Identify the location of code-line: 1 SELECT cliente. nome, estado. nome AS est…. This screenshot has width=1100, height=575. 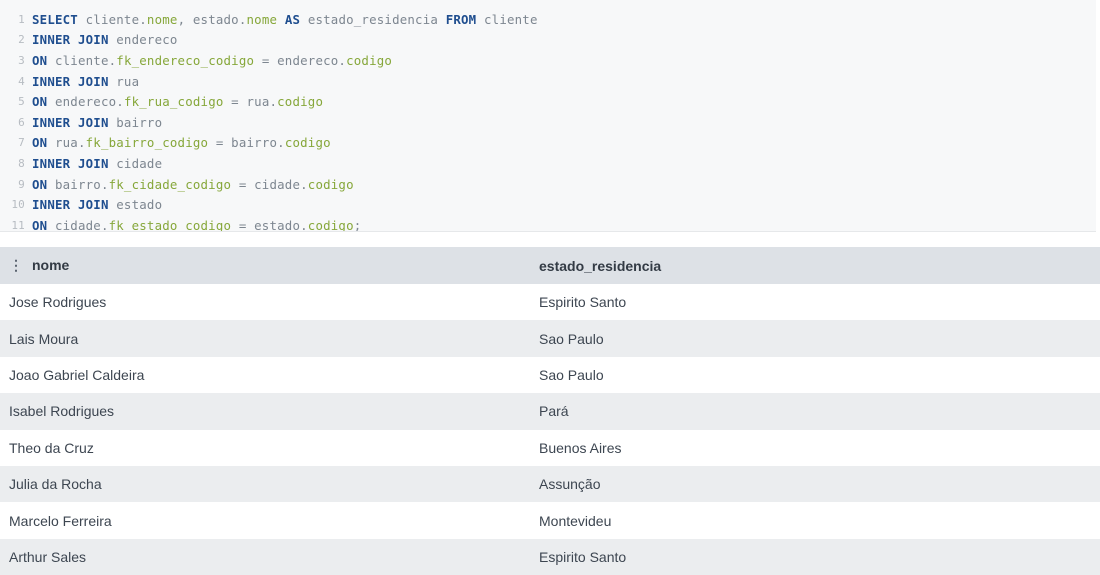
(548, 19).